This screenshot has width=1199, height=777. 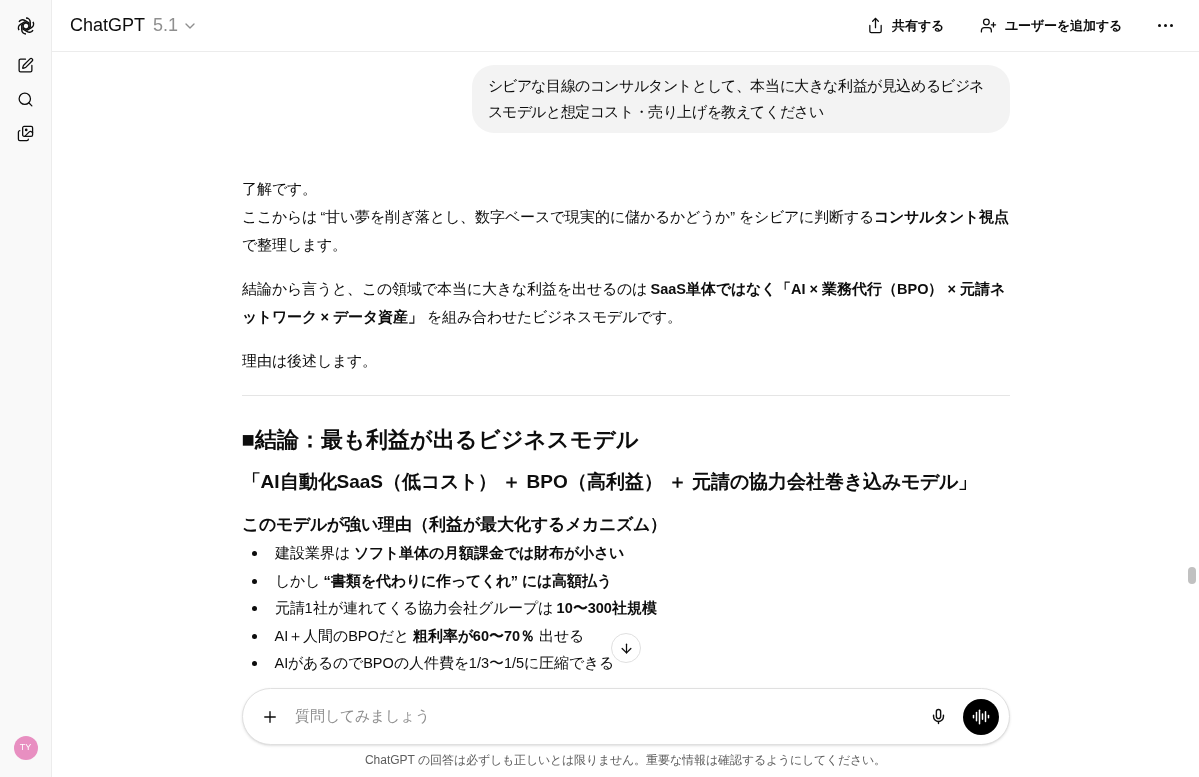 What do you see at coordinates (166, 25) in the screenshot?
I see `model-version: 5.1` at bounding box center [166, 25].